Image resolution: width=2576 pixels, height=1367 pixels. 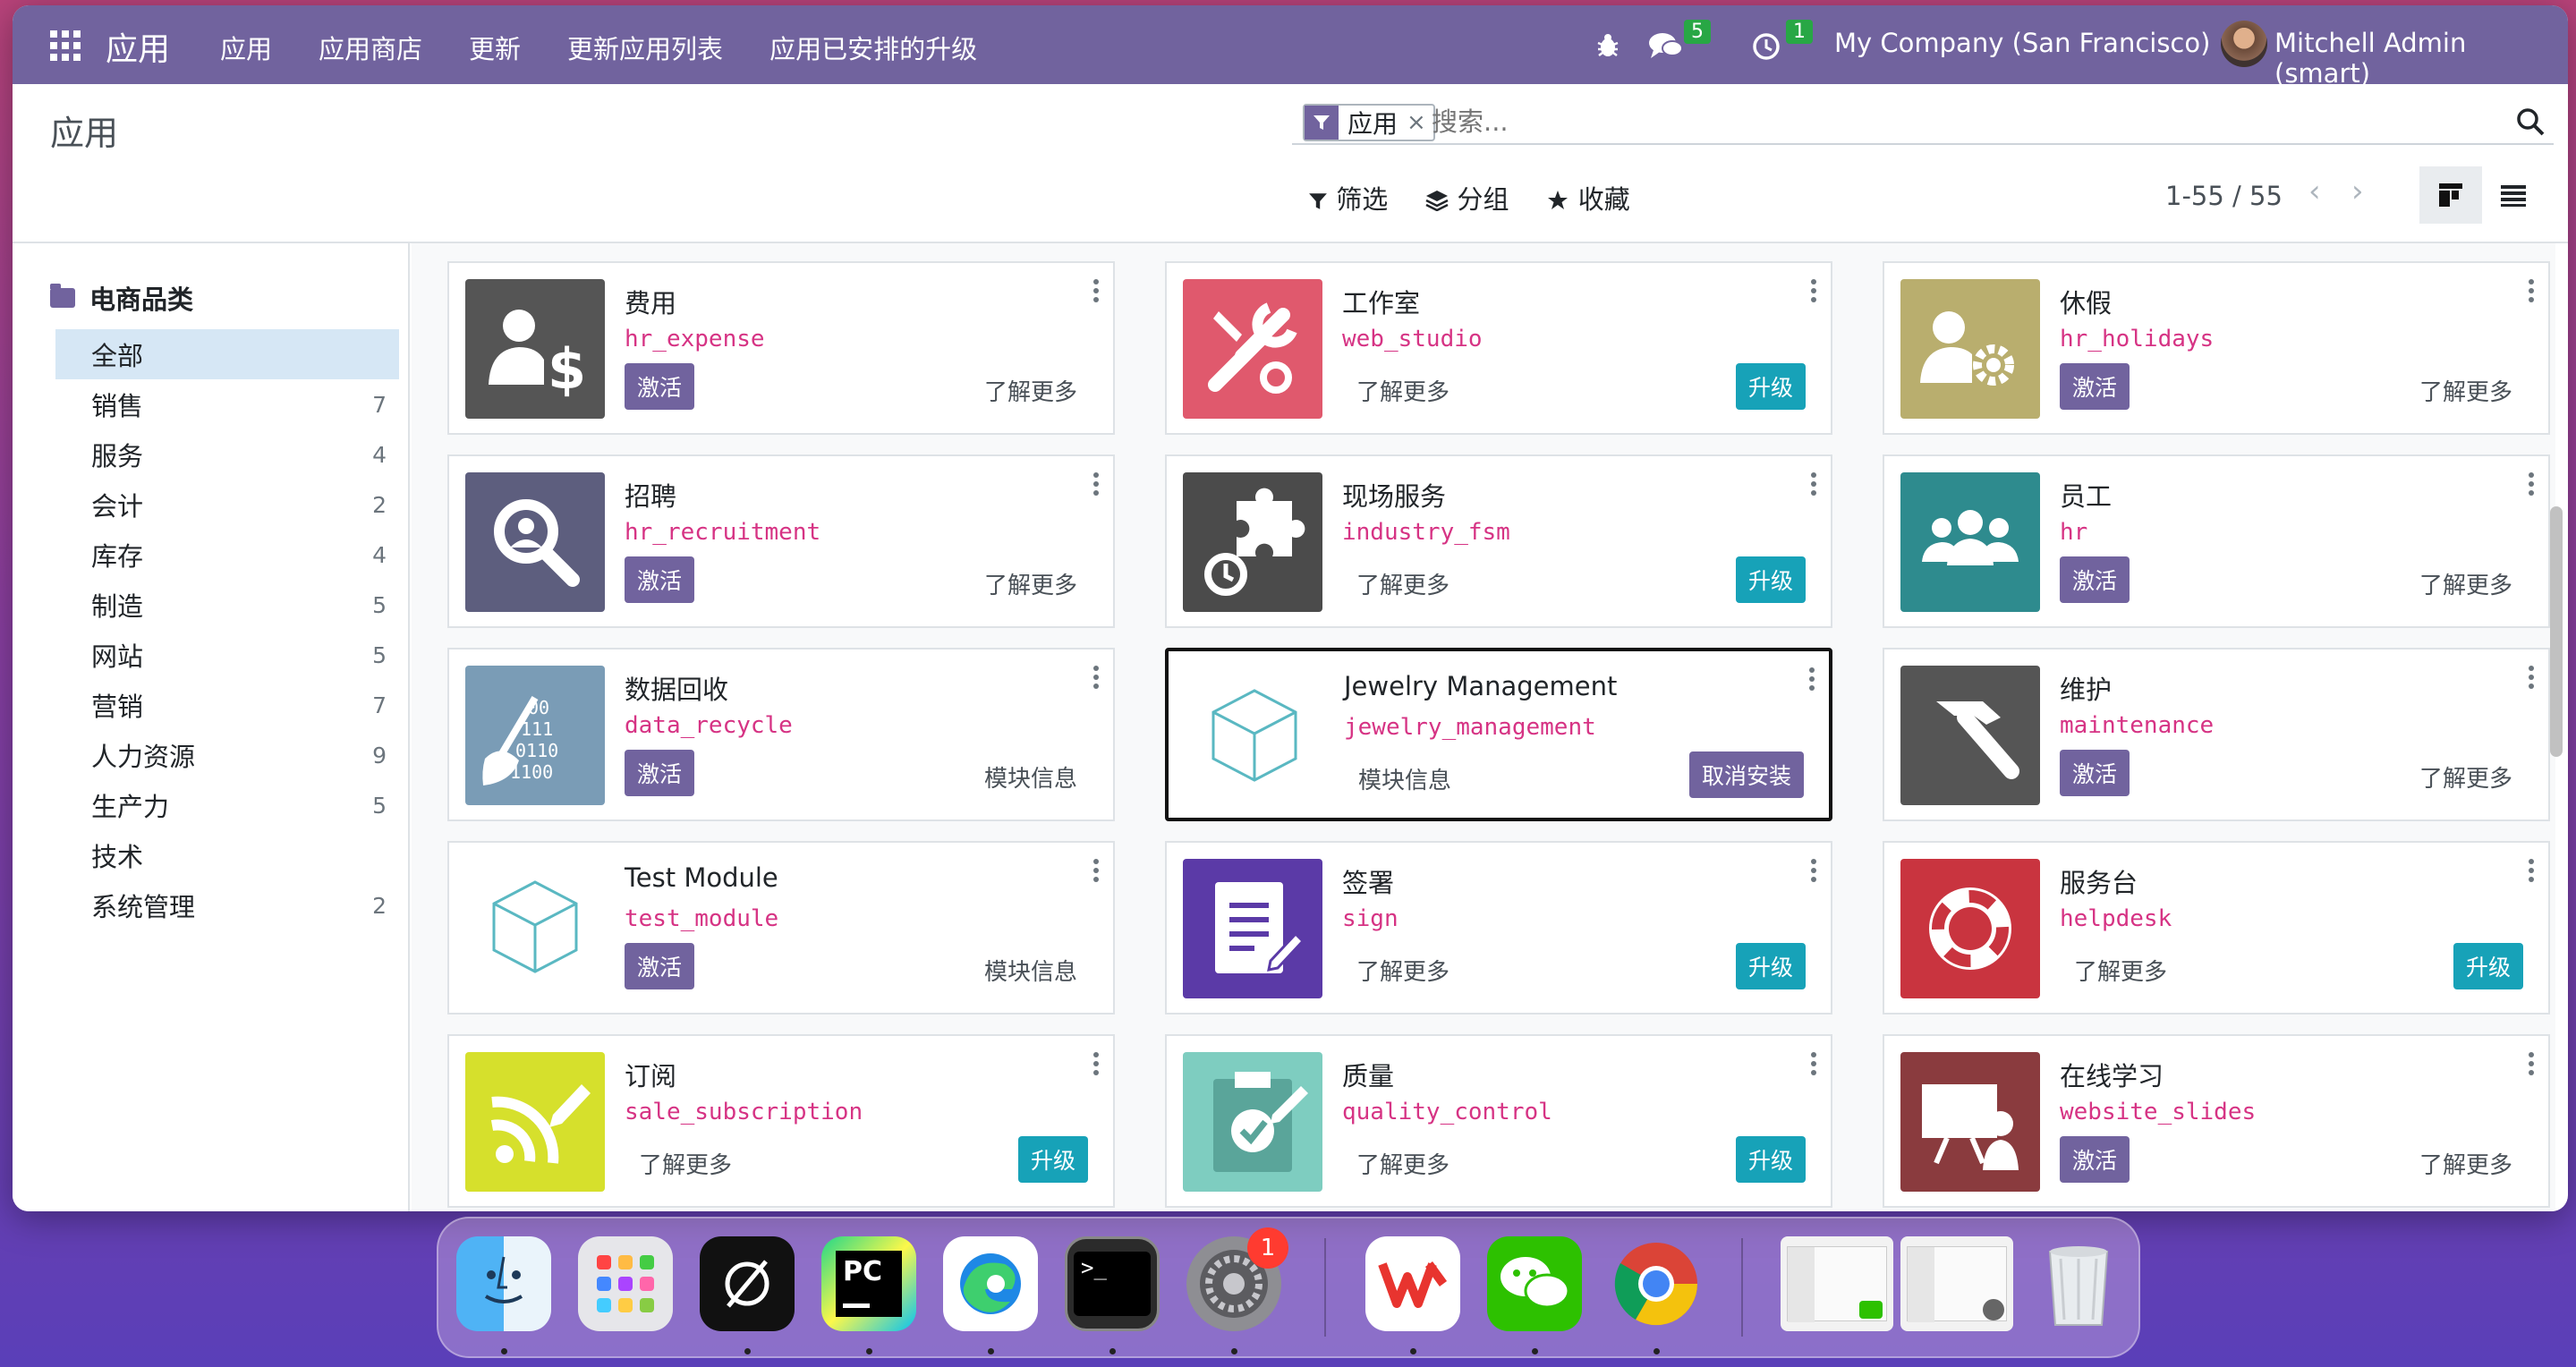 I want to click on search-input, so click(x=1924, y=121).